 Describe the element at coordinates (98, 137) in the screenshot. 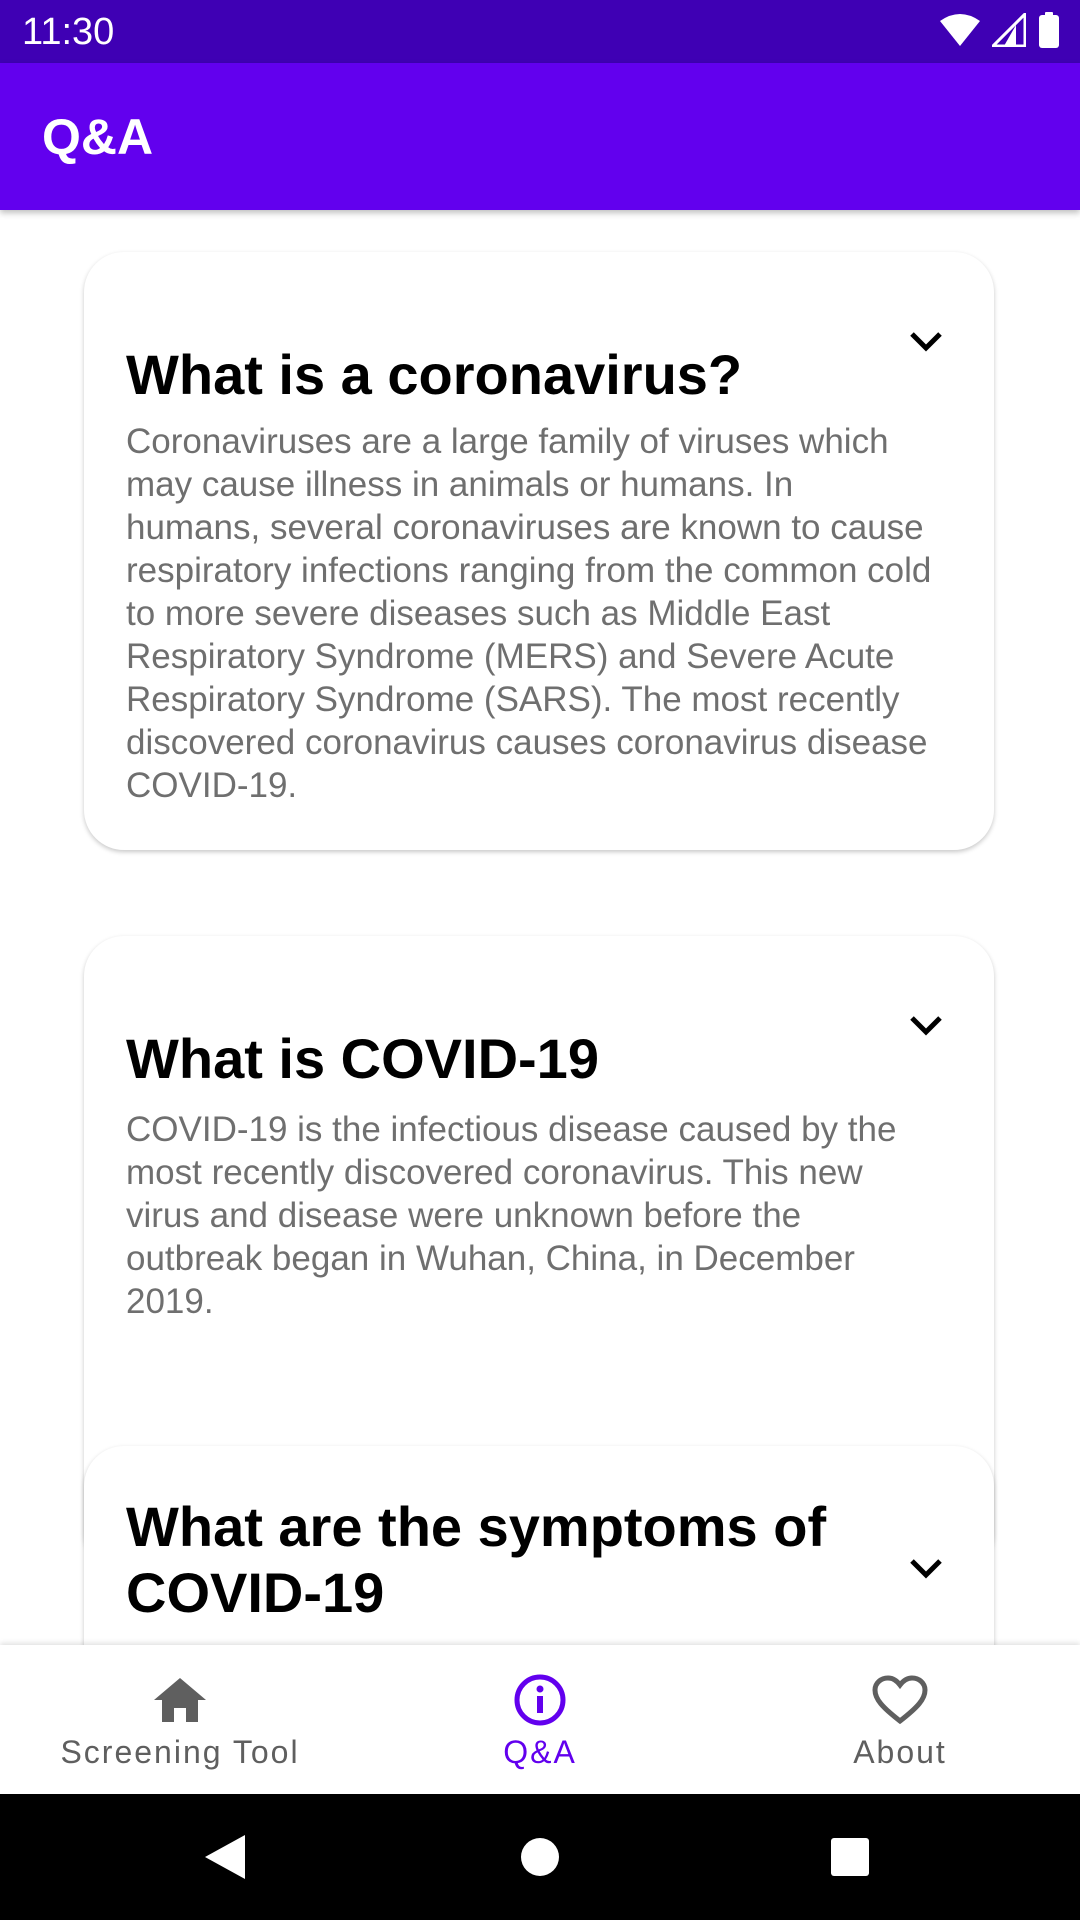

I see `page-title: Q&A` at that location.